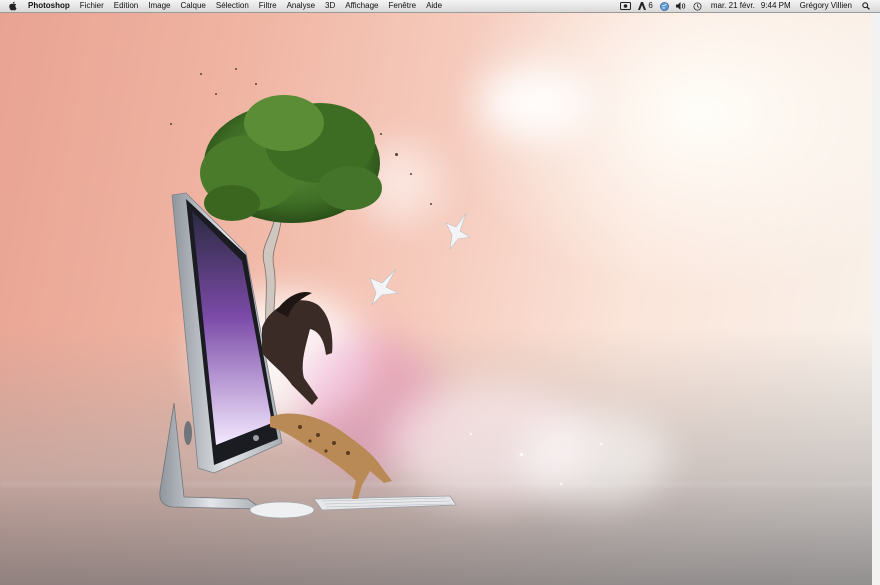  Describe the element at coordinates (826, 6) in the screenshot. I see `user-name-menu: Grégory Villien` at that location.